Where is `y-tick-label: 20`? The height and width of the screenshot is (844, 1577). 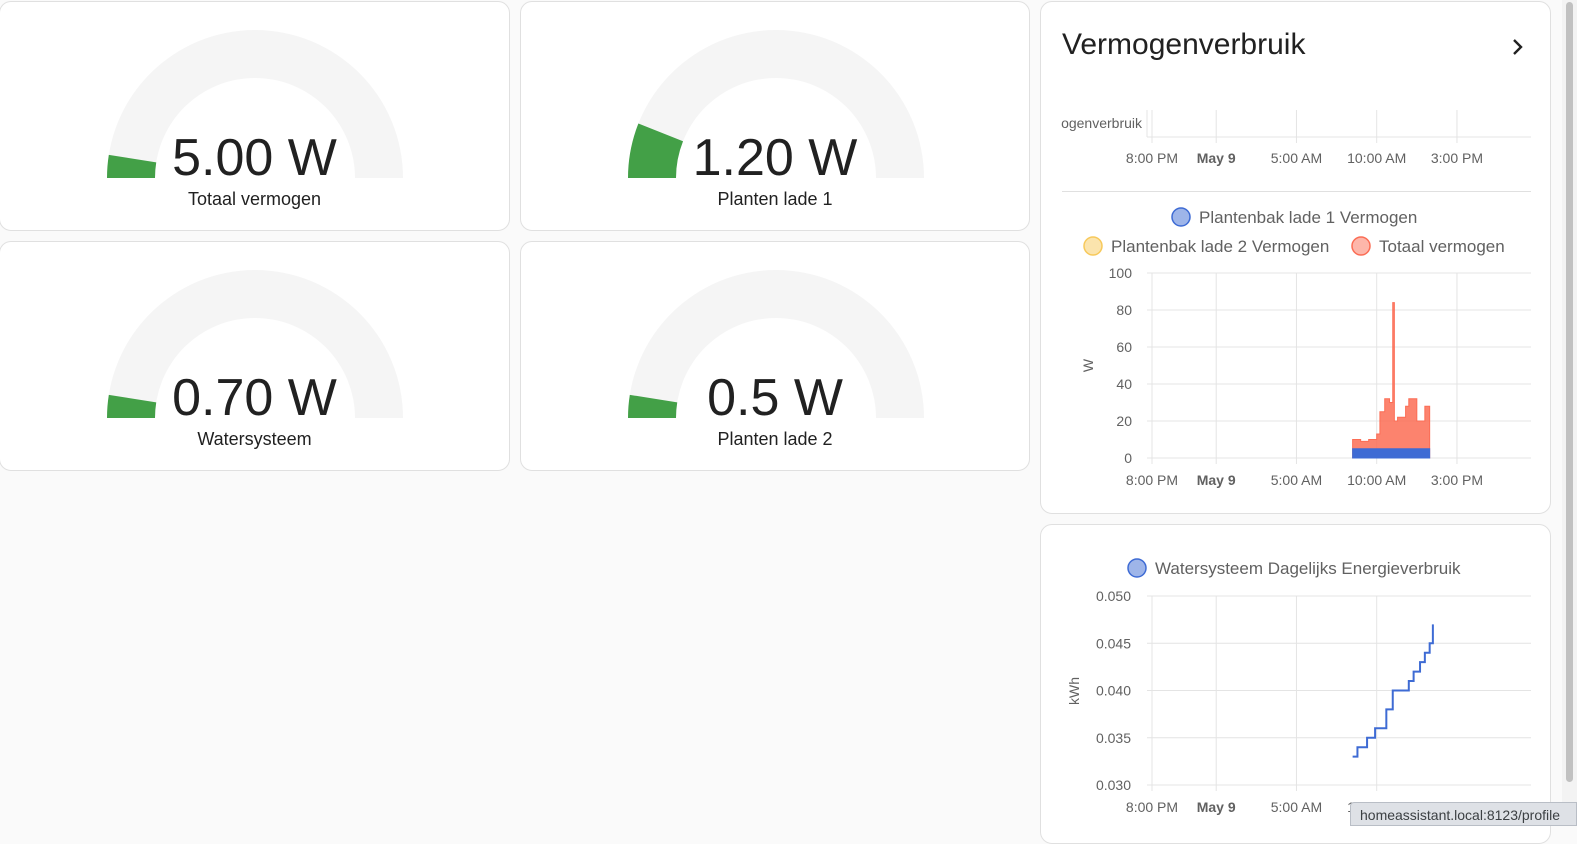
y-tick-label: 20 is located at coordinates (1124, 421).